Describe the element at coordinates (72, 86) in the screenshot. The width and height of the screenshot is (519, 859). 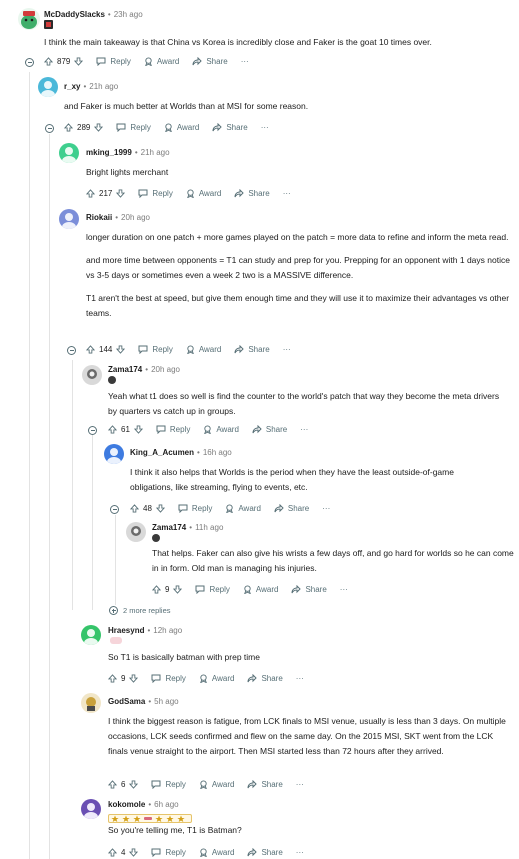
I see `username: r_xy` at that location.